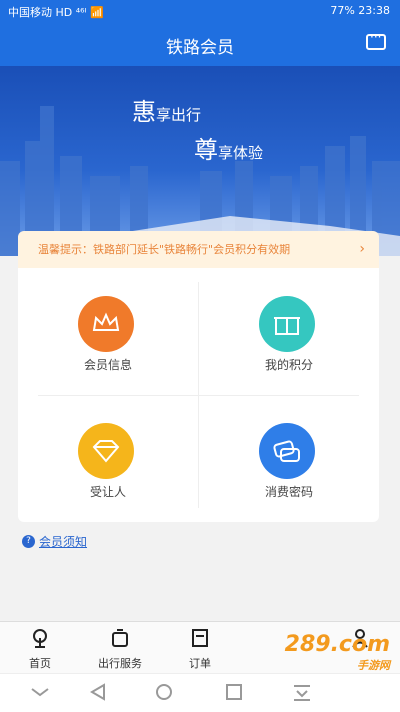 This screenshot has height=712, width=400. I want to click on app-bar: 铁路会员, so click(200, 44).